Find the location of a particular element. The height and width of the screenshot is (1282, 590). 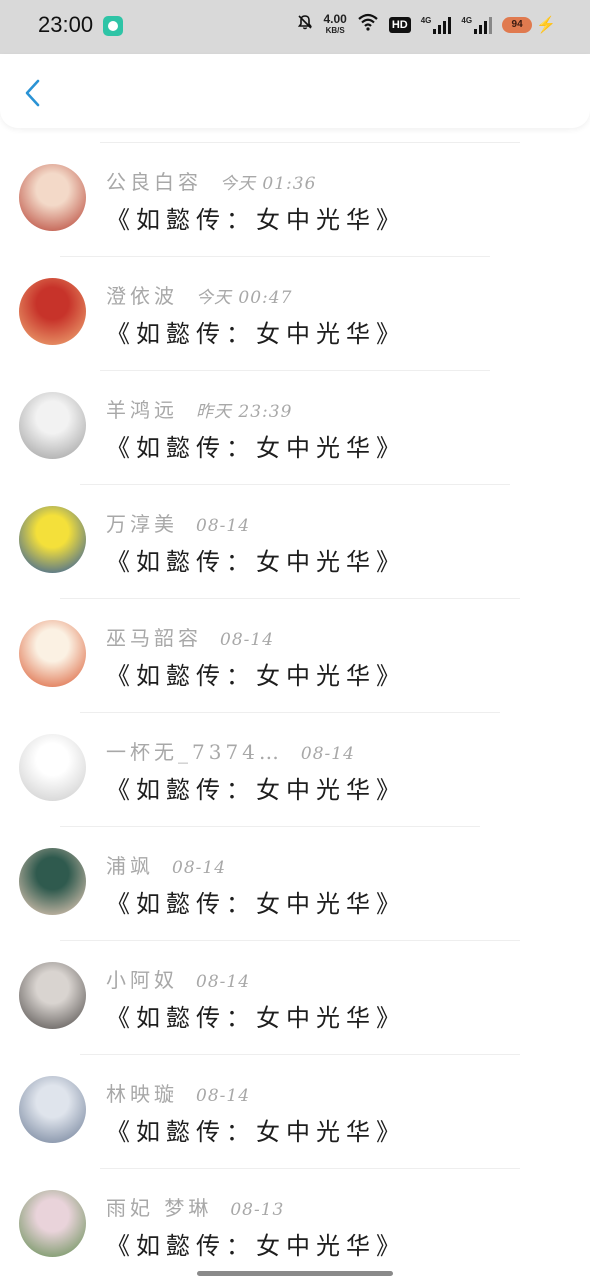

status-time: 23:00 is located at coordinates (65, 25).